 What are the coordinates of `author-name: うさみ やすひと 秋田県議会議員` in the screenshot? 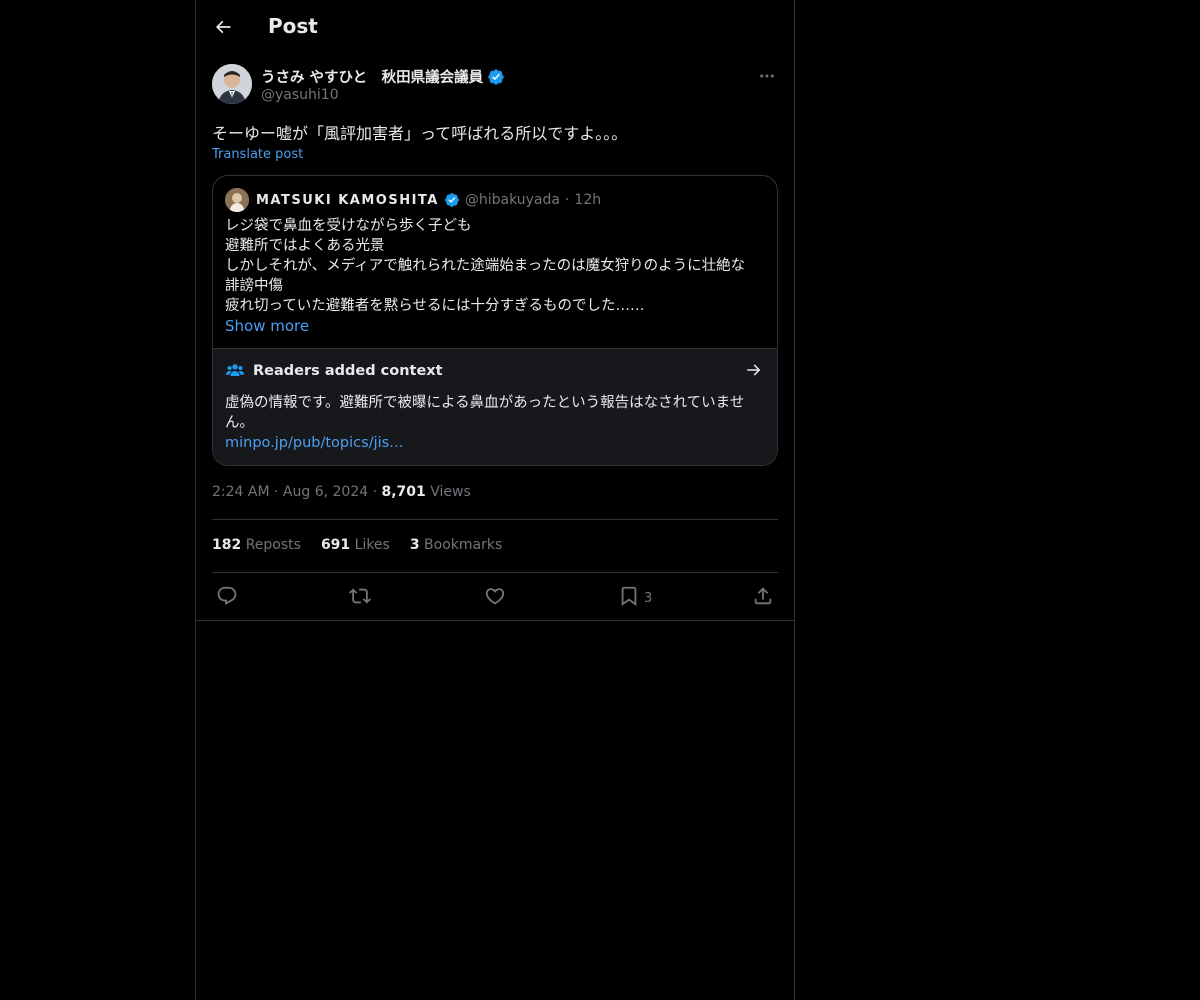 It's located at (383, 76).